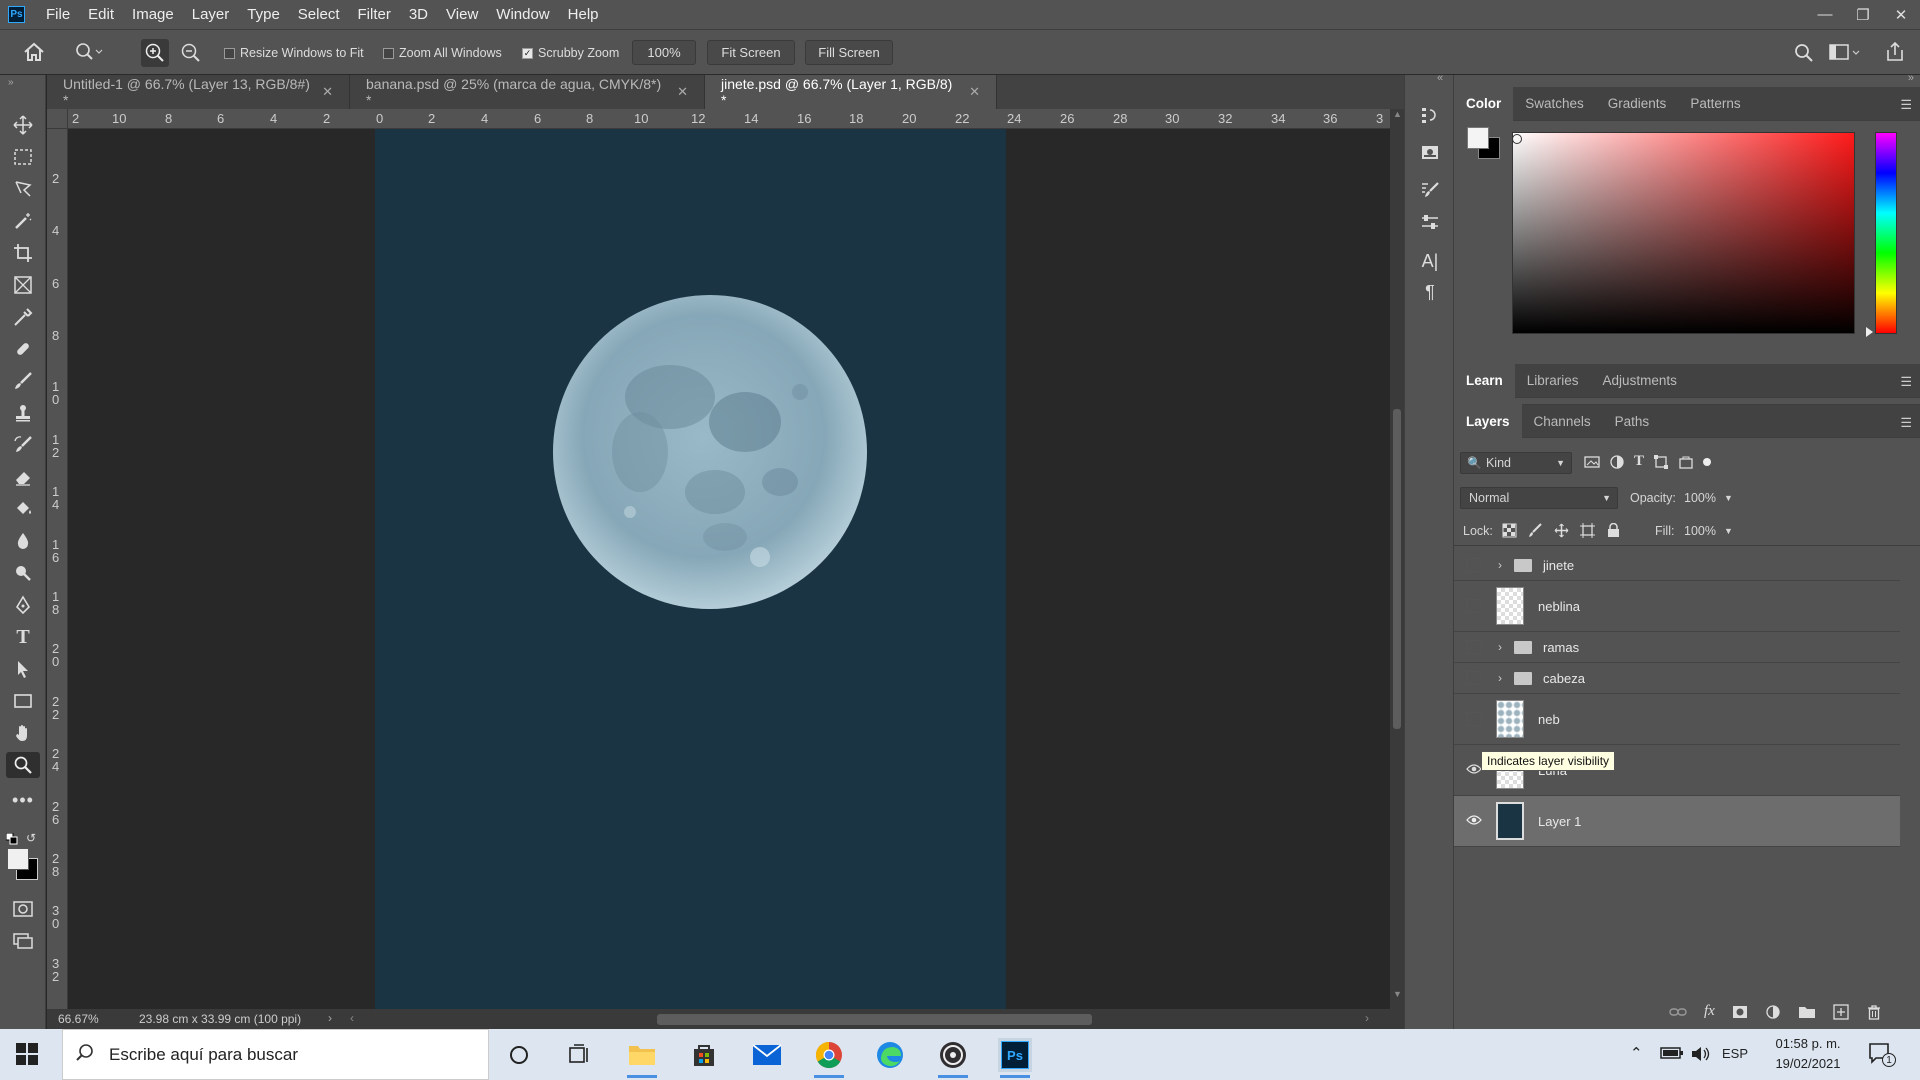 This screenshot has width=1920, height=1080. Describe the element at coordinates (682, 92) in the screenshot. I see `close-icon: ✕` at that location.